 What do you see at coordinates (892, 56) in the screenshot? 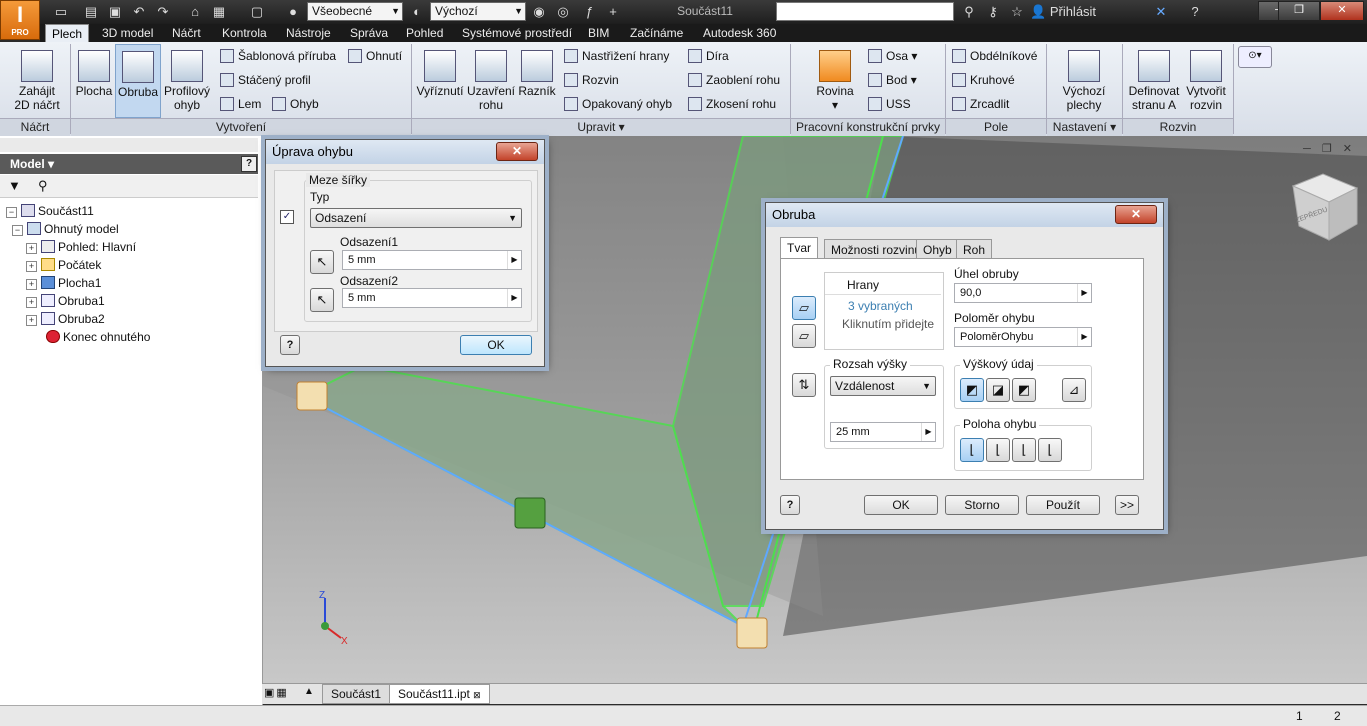
I see `axis-button: Osa ▾` at bounding box center [892, 56].